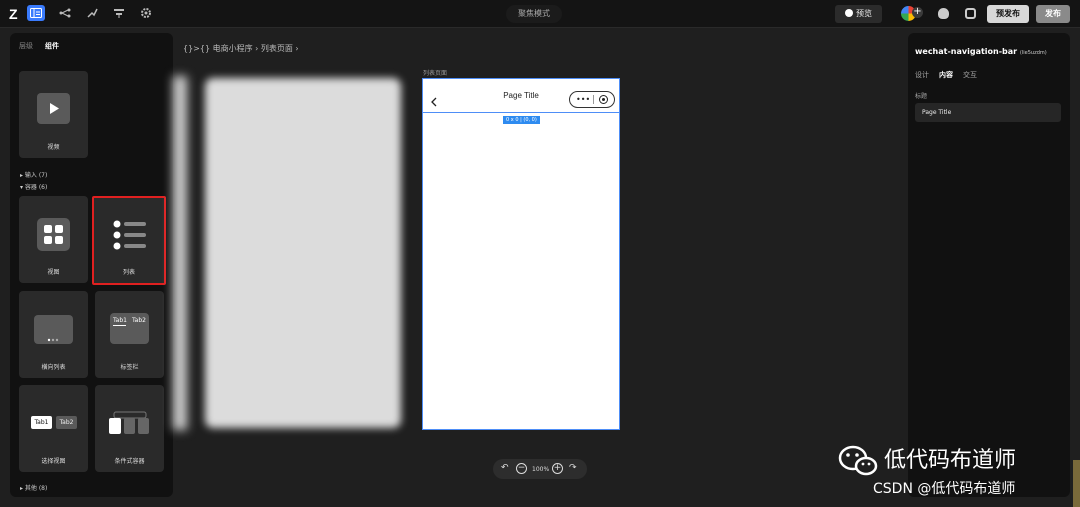 The image size is (1080, 507). I want to click on focus-mode-toggle: 聚焦模式, so click(534, 14).